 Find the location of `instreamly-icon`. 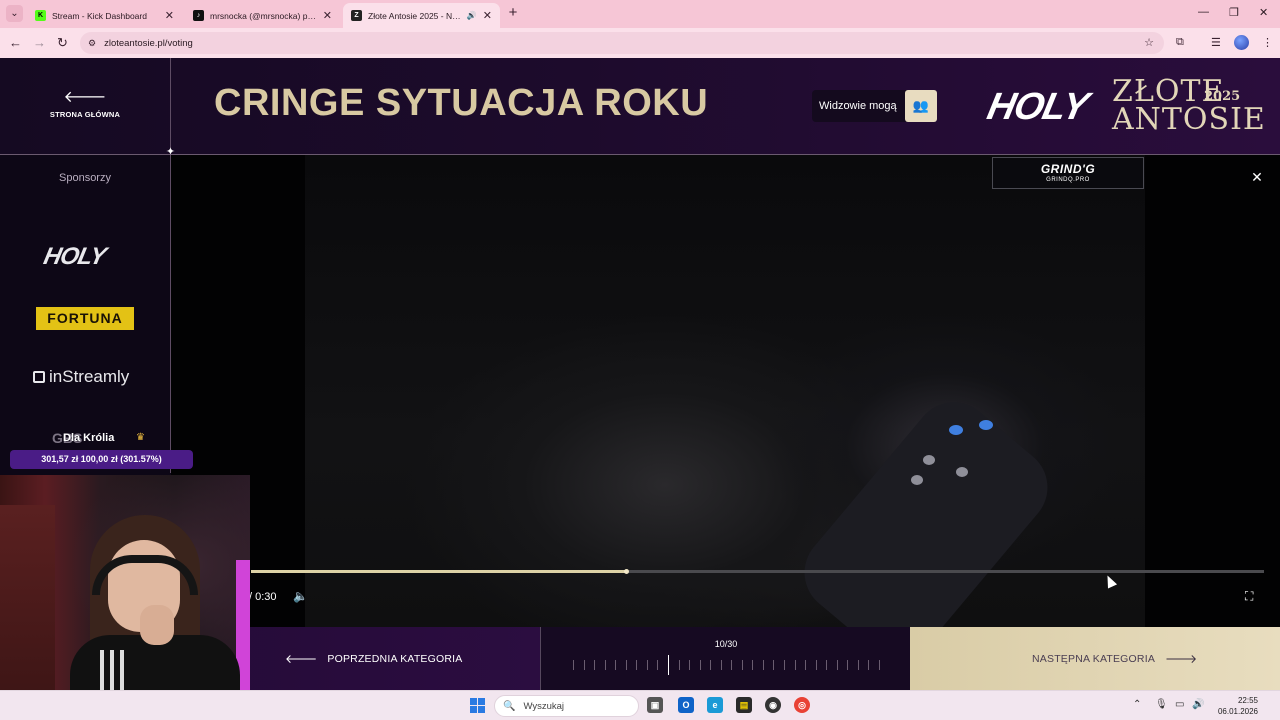

instreamly-icon is located at coordinates (39, 377).